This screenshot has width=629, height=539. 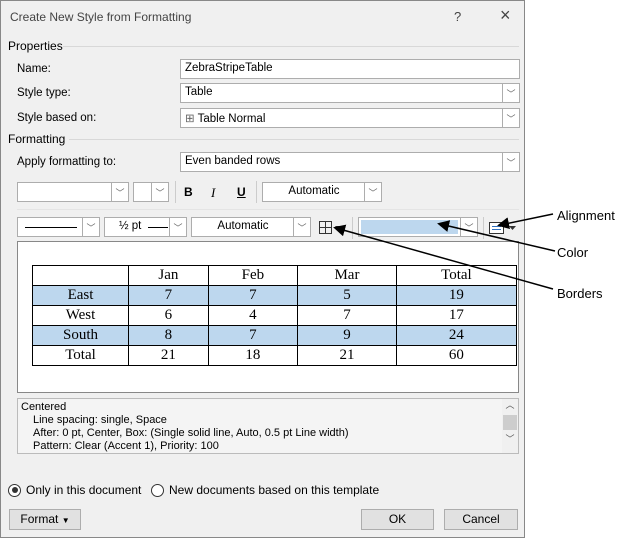 I want to click on annotation-arrows, so click(x=444, y=251).